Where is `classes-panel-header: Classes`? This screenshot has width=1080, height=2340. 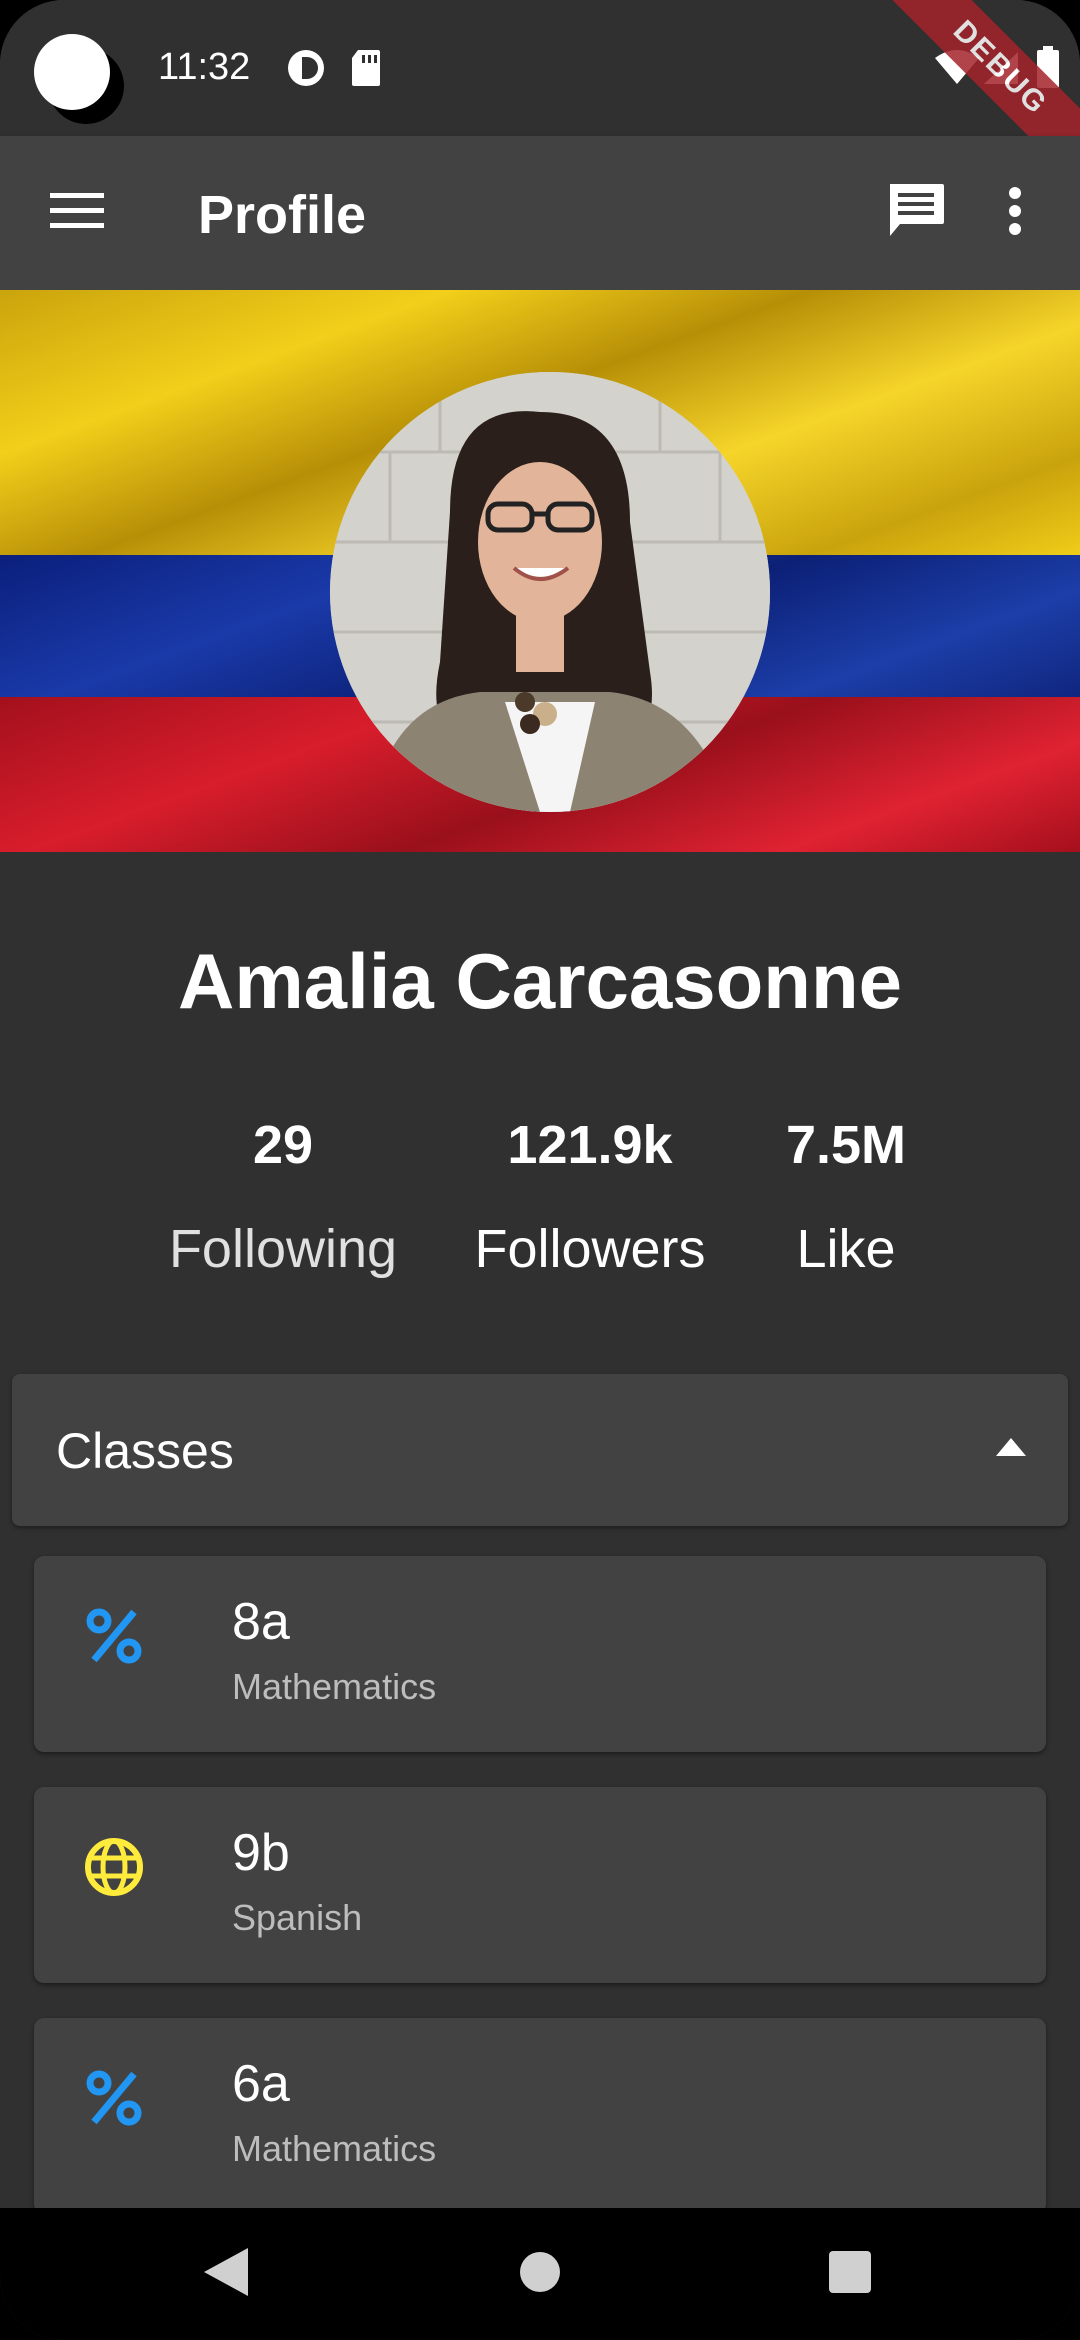
classes-panel-header: Classes is located at coordinates (540, 1450).